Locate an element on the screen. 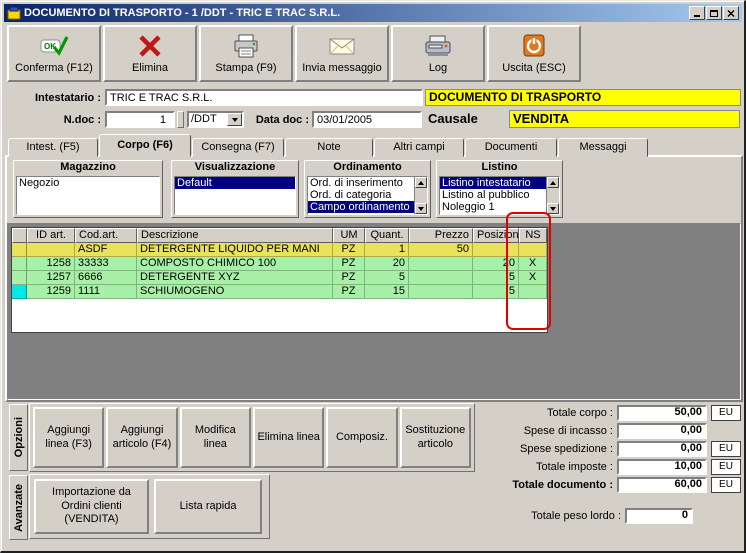  visualizzazione-group: Visualizzazione Default is located at coordinates (235, 189).